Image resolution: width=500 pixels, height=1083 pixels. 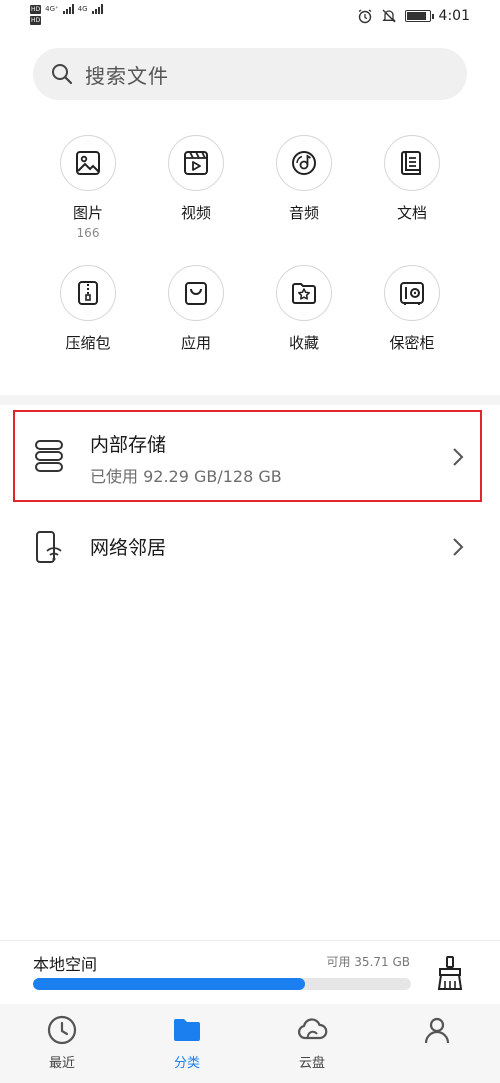 I want to click on video-icon, so click(x=196, y=163).